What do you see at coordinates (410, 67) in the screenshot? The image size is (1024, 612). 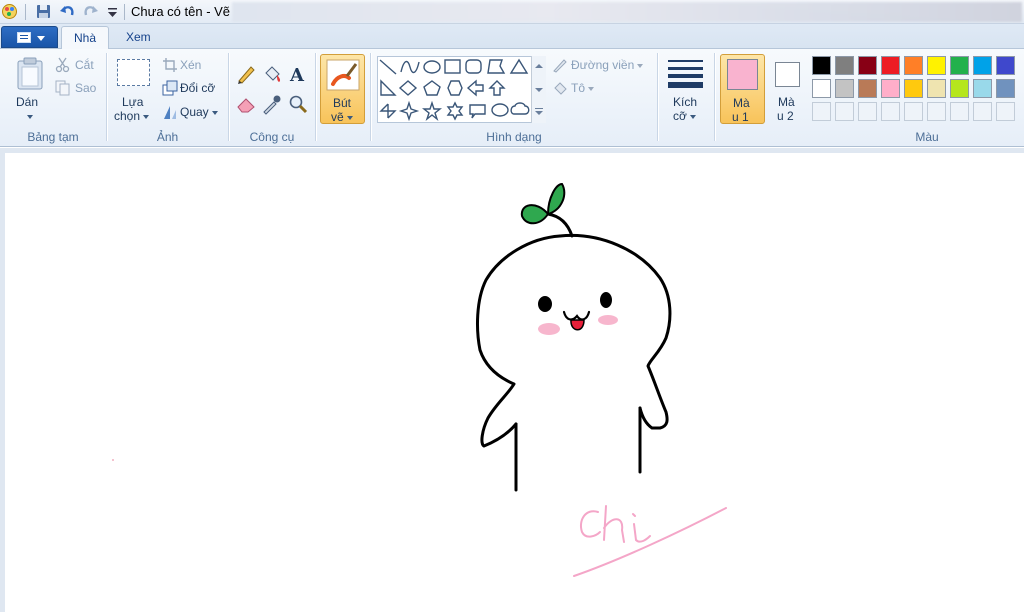 I see `curve-shape-icon` at bounding box center [410, 67].